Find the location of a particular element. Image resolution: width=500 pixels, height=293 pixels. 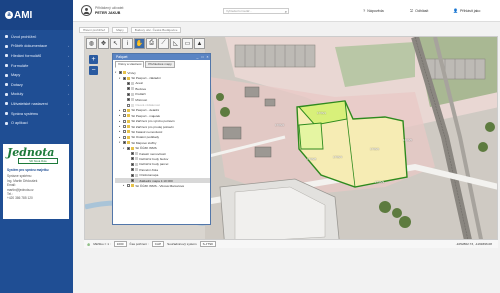

help-button: ? Nápověda is located at coordinates (373, 10).